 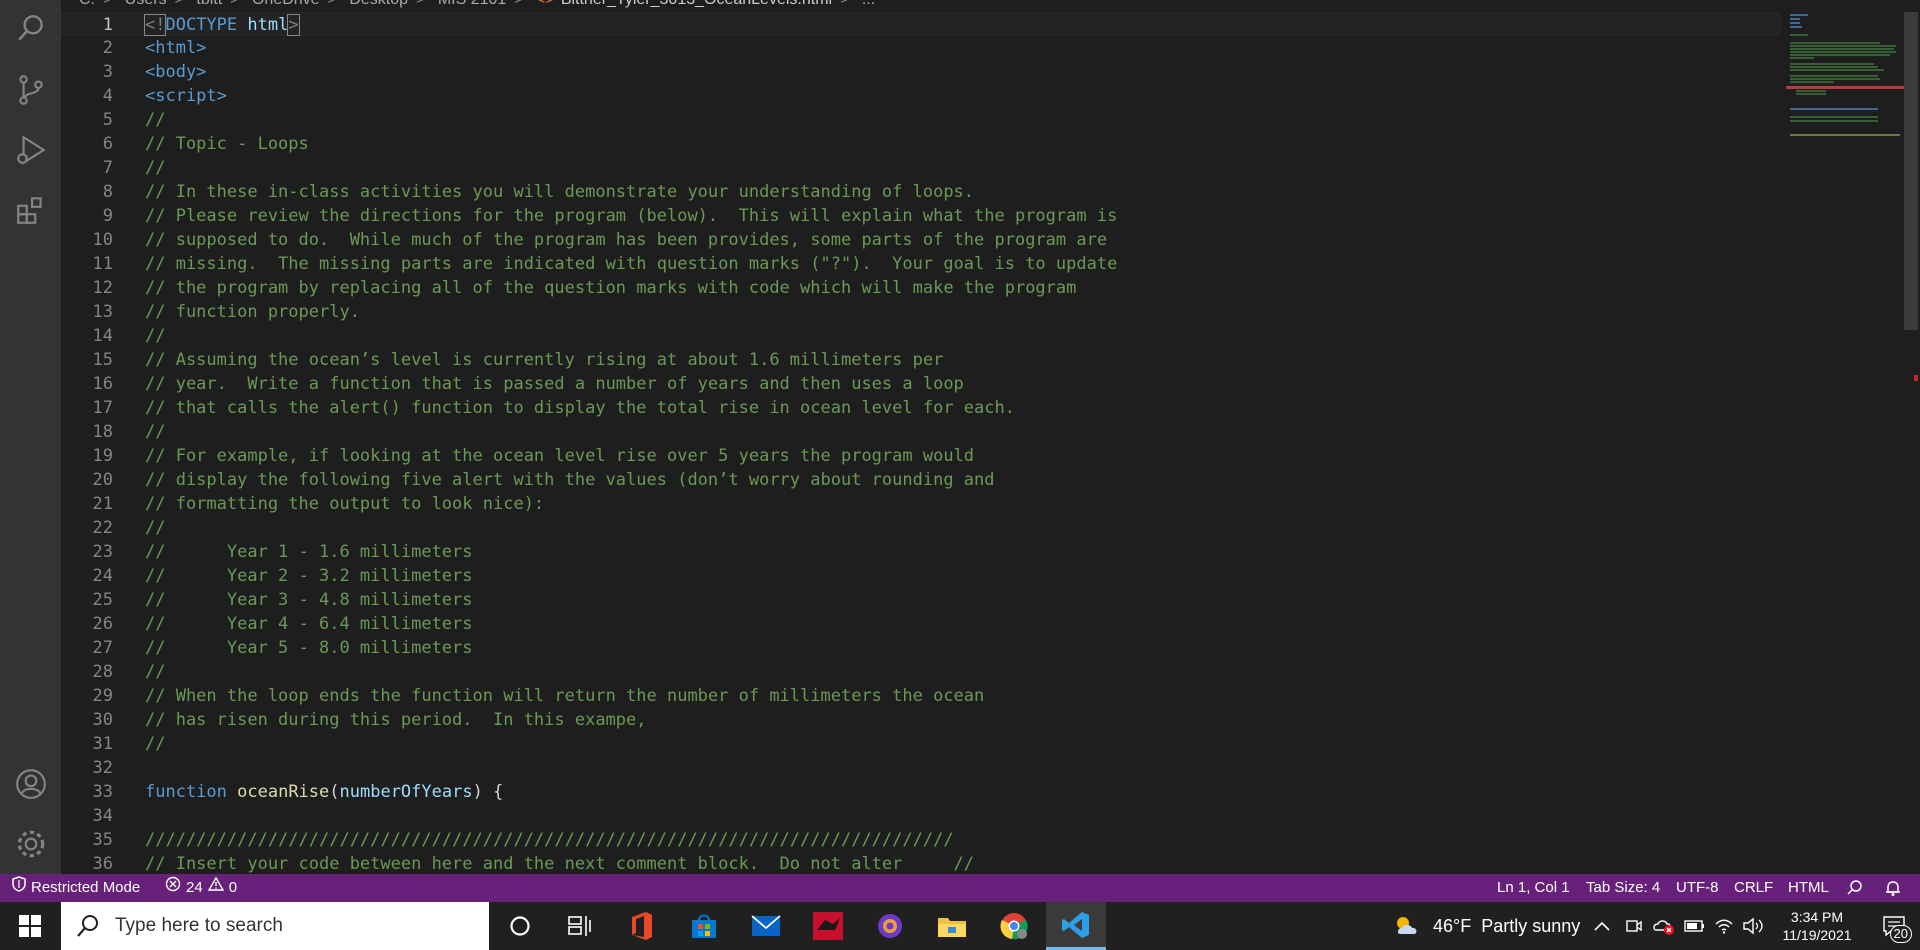 I want to click on settings-gear-icon, so click(x=30, y=844).